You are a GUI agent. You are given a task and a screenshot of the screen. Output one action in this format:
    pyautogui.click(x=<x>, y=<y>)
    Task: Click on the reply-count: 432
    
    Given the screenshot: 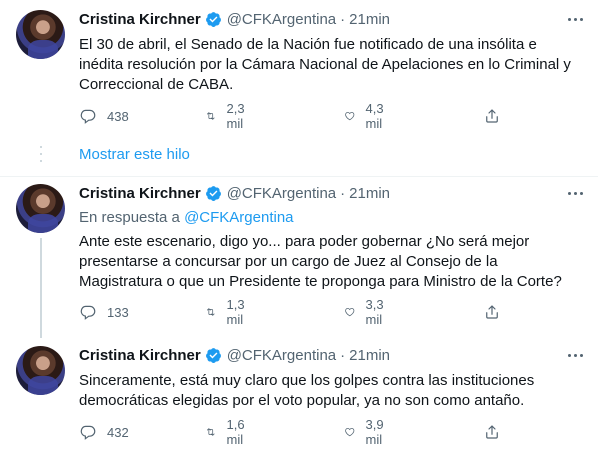 What is the action you would take?
    pyautogui.click(x=118, y=432)
    